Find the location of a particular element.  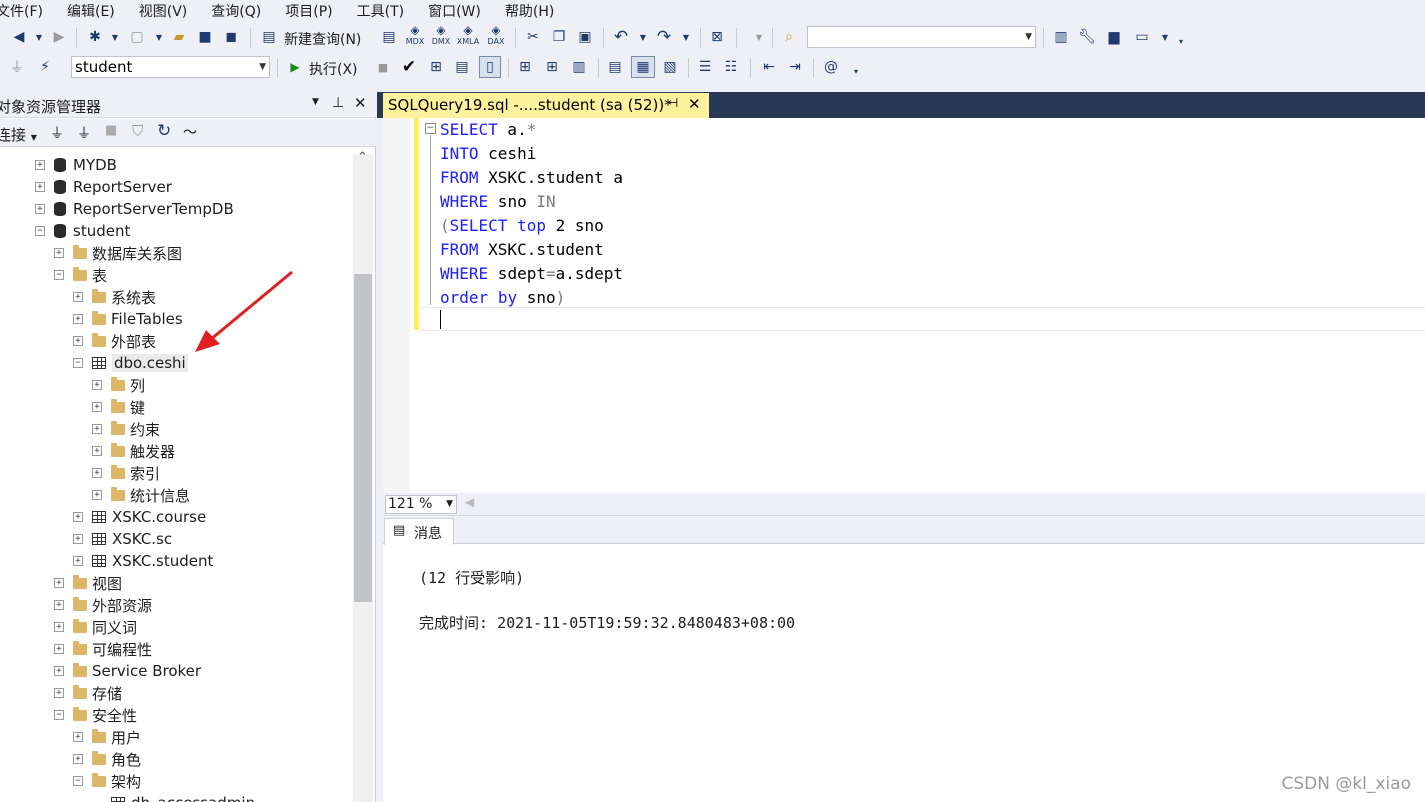

tree-node: − dbo.ceshi is located at coordinates (130, 363).